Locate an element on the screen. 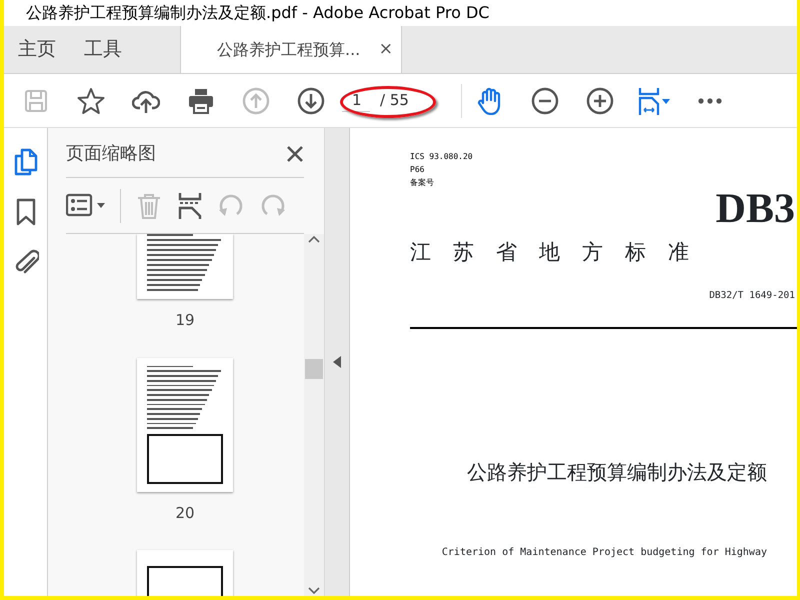 This screenshot has width=800, height=600. close-tab-icon: × is located at coordinates (385, 49).